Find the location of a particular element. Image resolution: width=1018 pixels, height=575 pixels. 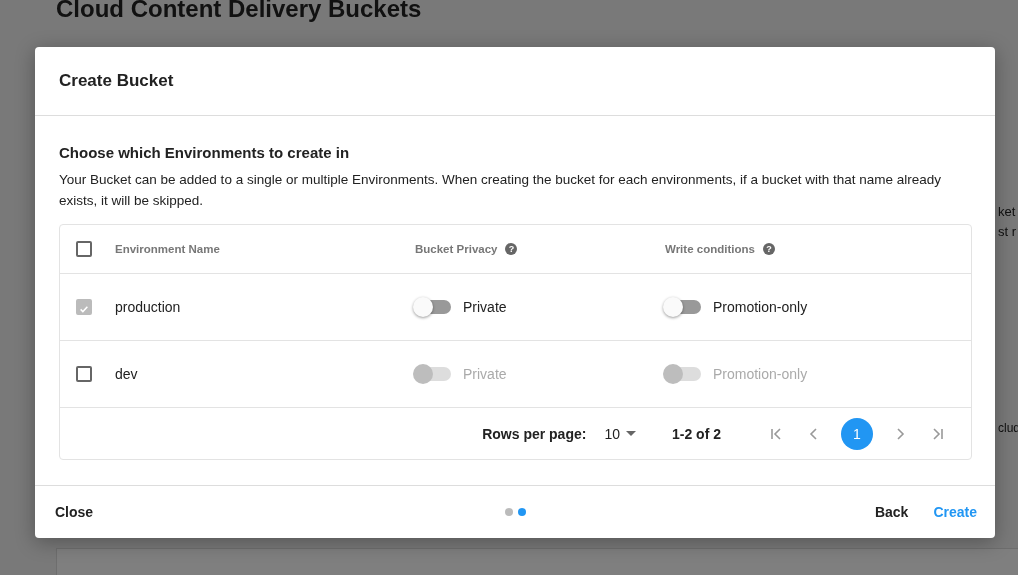

column-header: Environment Name is located at coordinates (167, 249).